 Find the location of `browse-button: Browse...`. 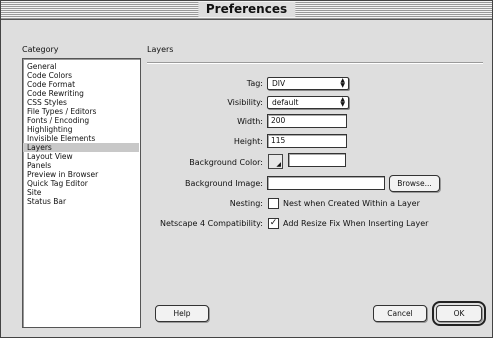

browse-button: Browse... is located at coordinates (414, 183).